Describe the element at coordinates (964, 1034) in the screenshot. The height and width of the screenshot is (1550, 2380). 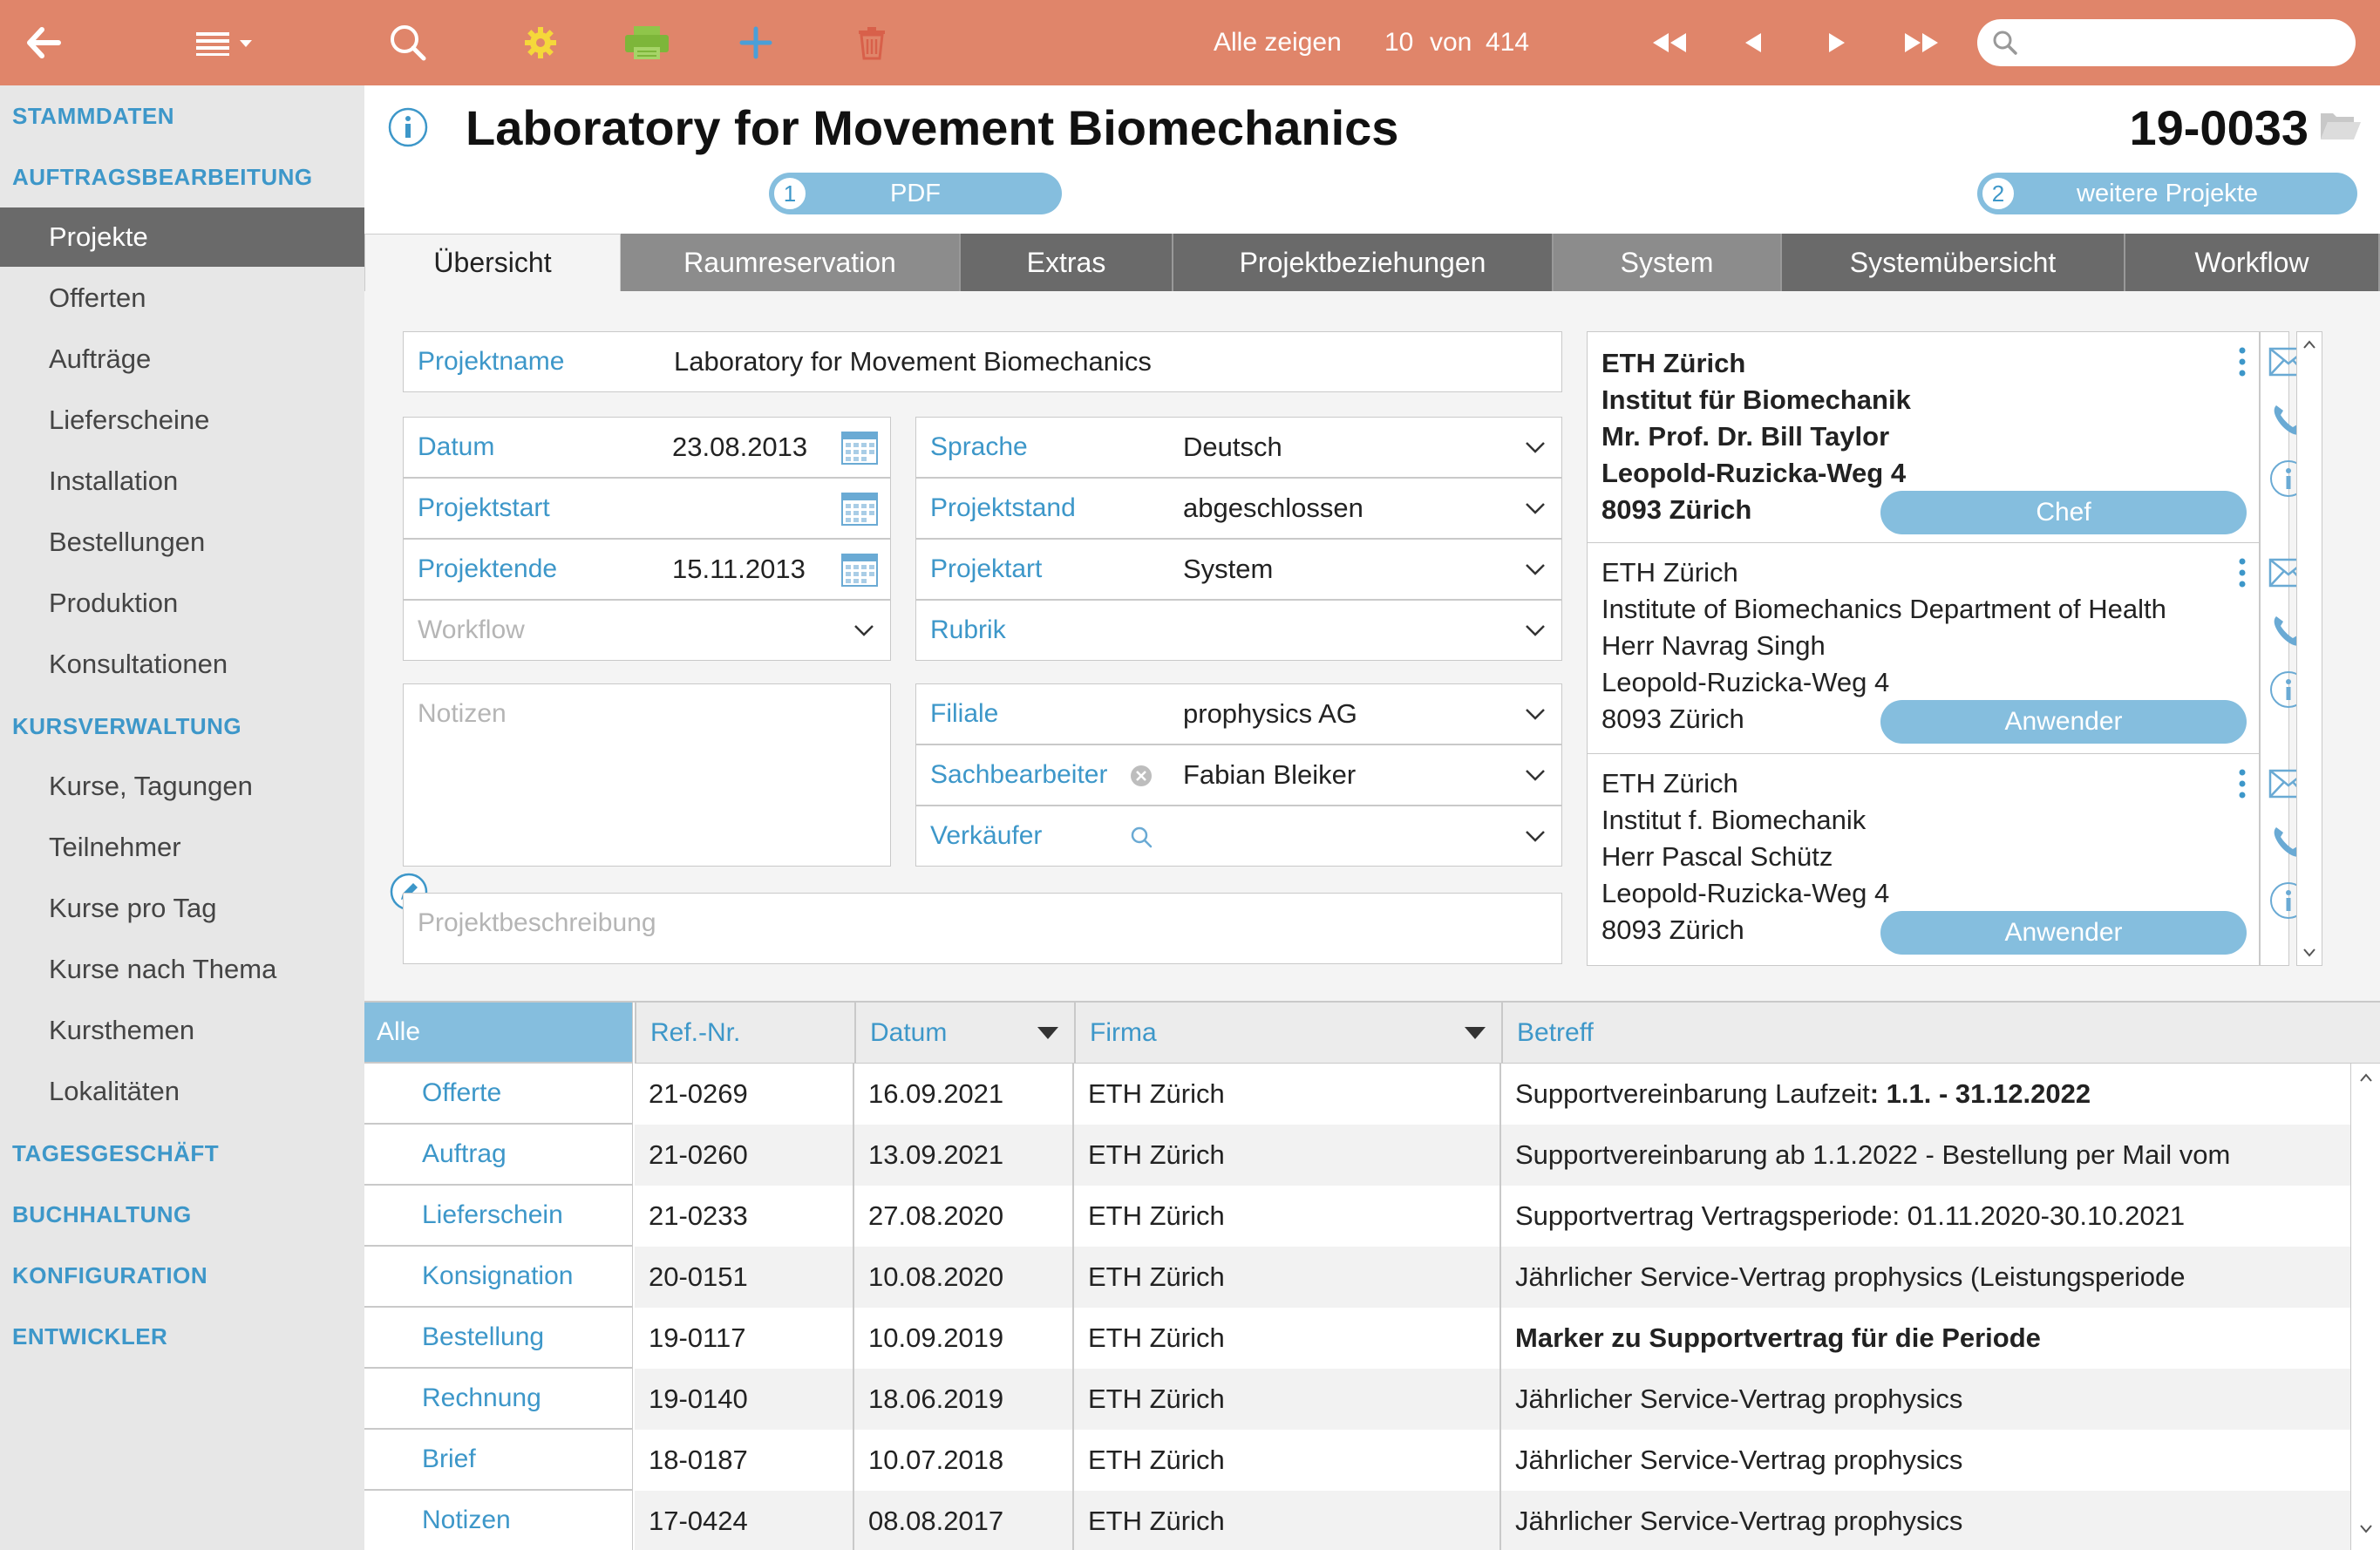
I see `column-header-datum: Datum` at that location.